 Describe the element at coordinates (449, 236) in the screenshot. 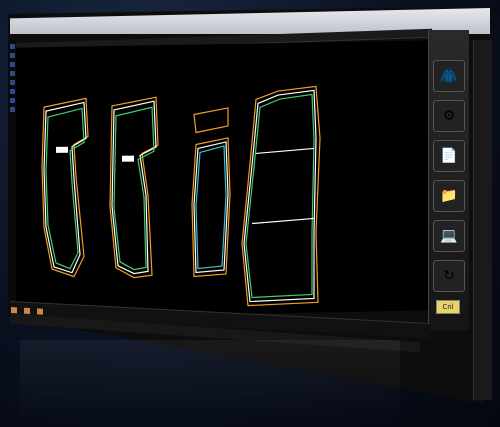

I see `computer-tool-icon: 💻` at that location.